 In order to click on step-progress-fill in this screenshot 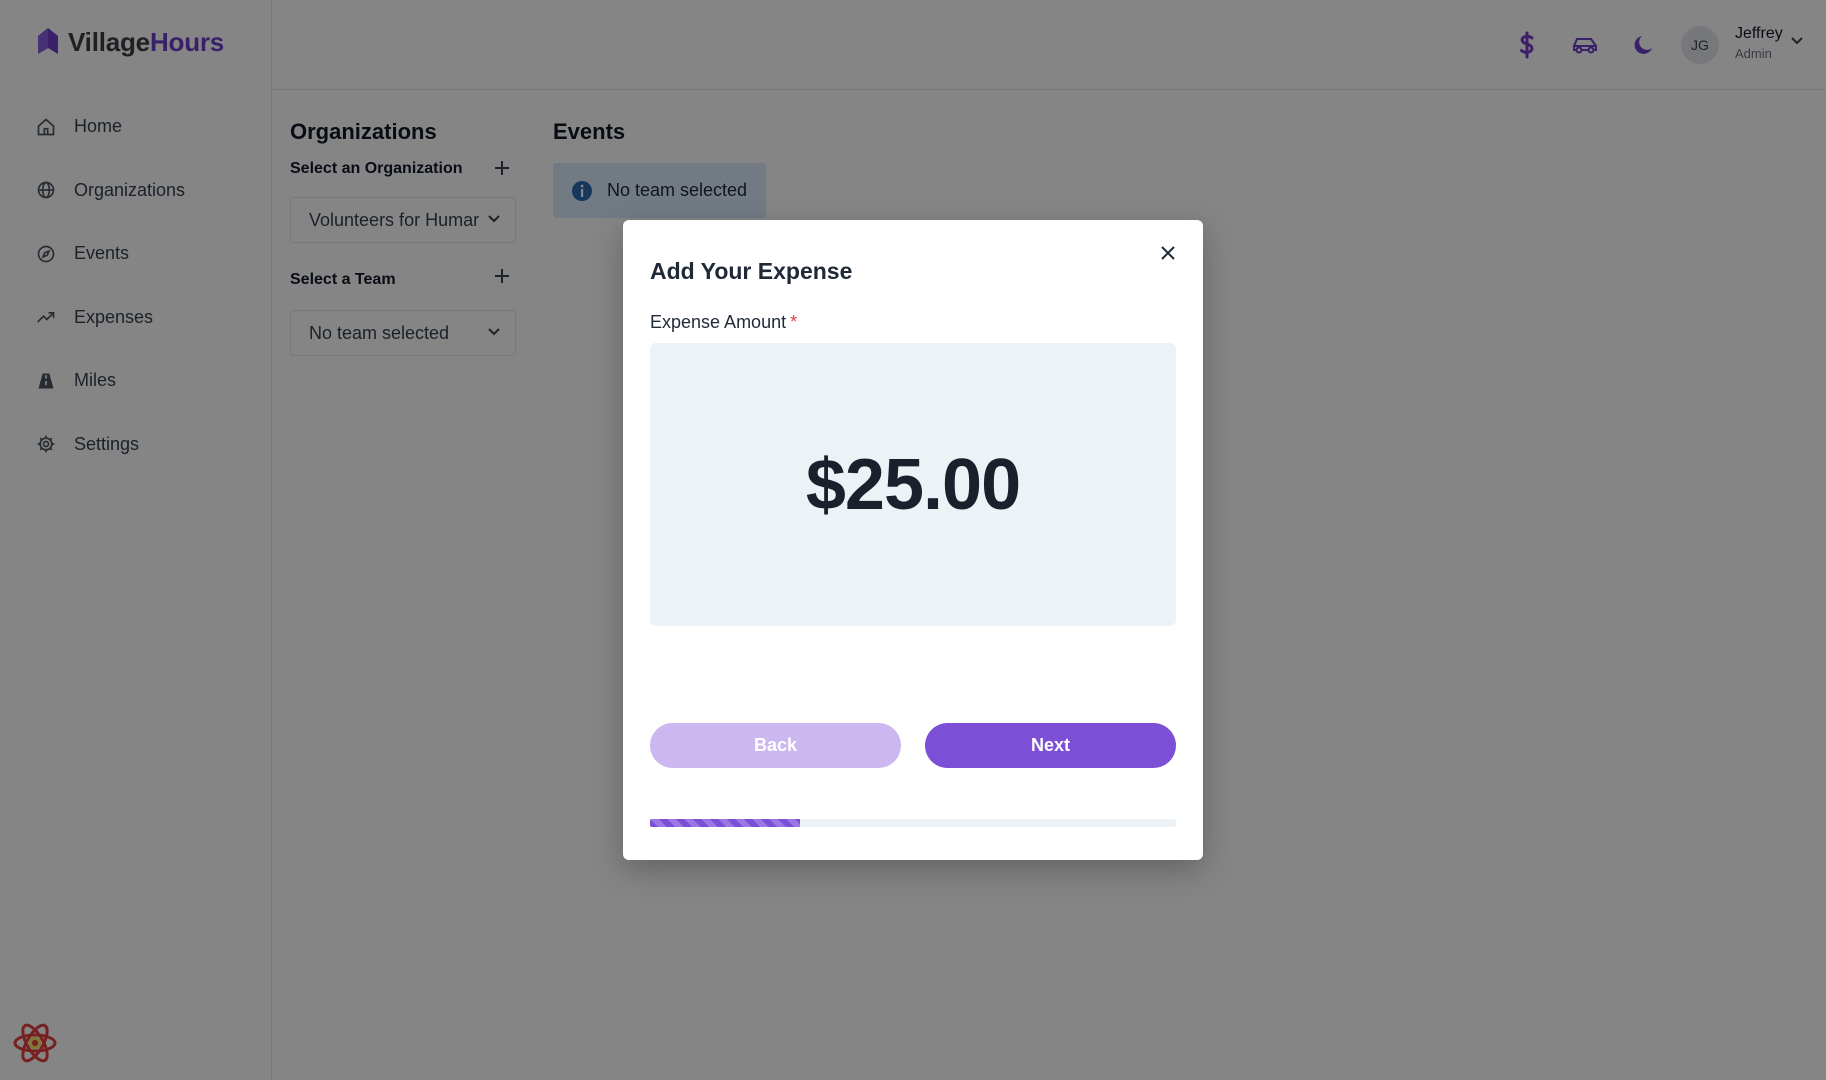, I will do `click(725, 823)`.